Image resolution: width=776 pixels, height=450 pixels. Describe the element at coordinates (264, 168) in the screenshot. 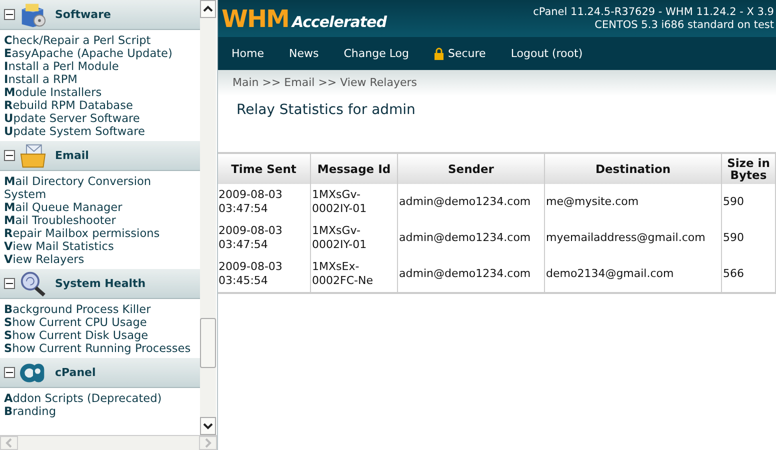

I see `column-header: Time Sent` at that location.